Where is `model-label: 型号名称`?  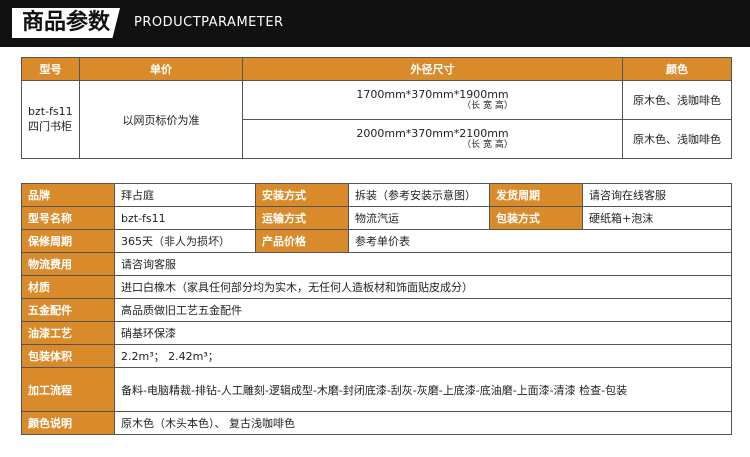
model-label: 型号名称 is located at coordinates (68, 218).